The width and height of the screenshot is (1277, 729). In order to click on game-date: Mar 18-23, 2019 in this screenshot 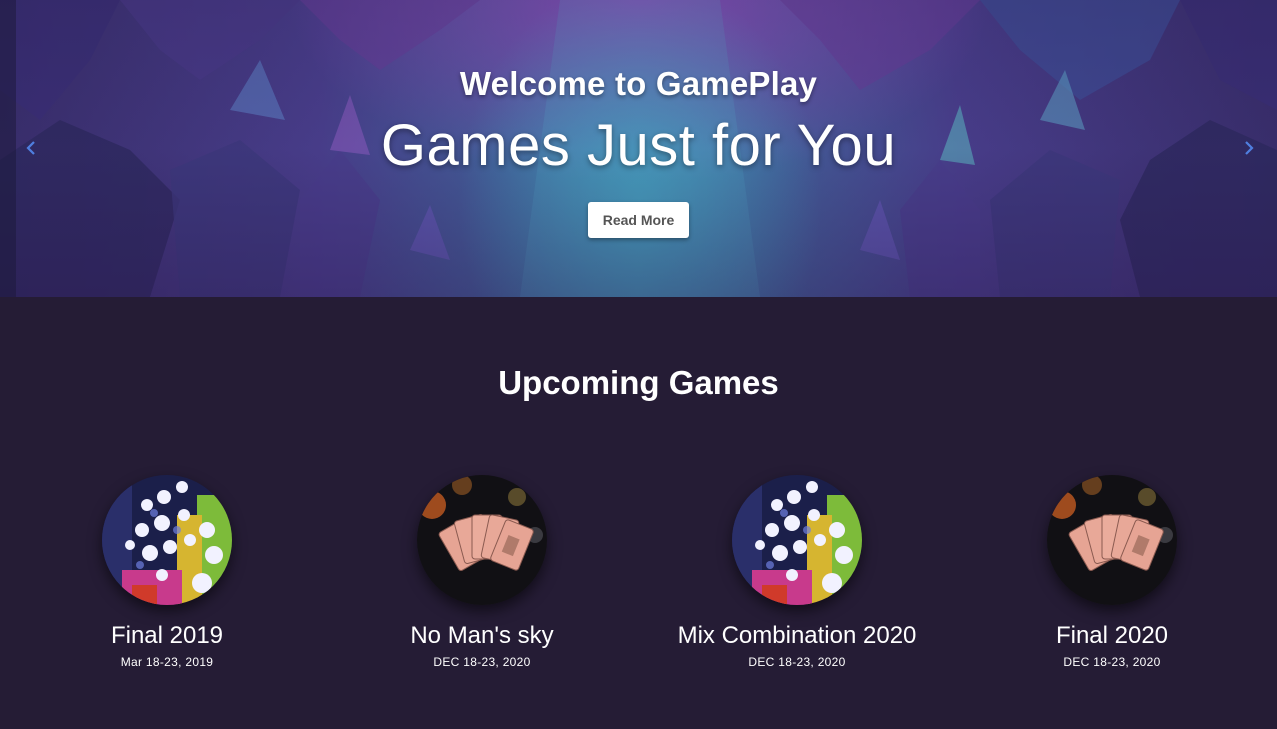, I will do `click(167, 662)`.